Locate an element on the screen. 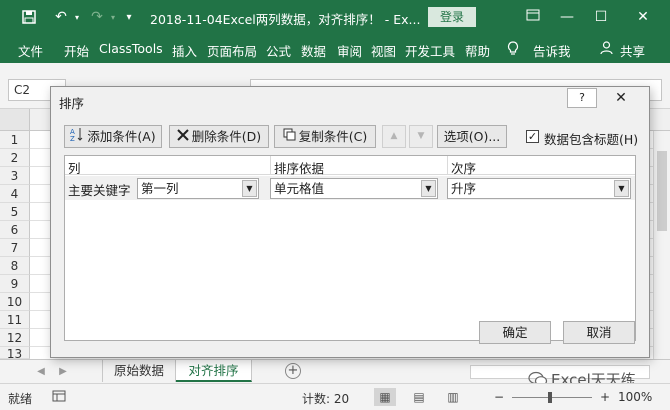  tell-me-box: 告诉我 is located at coordinates (552, 50).